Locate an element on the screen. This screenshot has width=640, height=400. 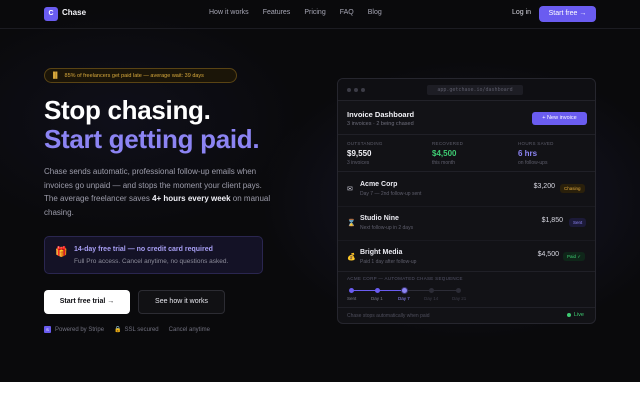
live-indicator: Live is located at coordinates (575, 315).